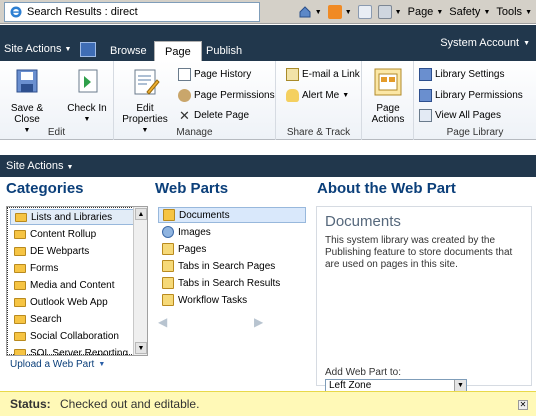  I want to click on save-close-label: Save & Close, so click(27, 114).